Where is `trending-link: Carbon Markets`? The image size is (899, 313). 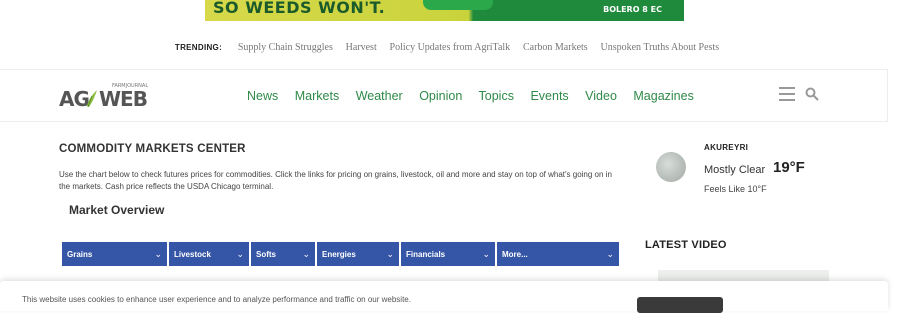
trending-link: Carbon Markets is located at coordinates (555, 47).